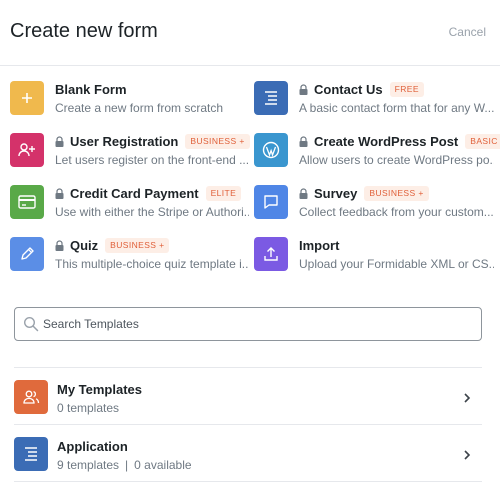 The height and width of the screenshot is (495, 500). What do you see at coordinates (139, 108) in the screenshot?
I see `template-description: Create a new form from scratch` at bounding box center [139, 108].